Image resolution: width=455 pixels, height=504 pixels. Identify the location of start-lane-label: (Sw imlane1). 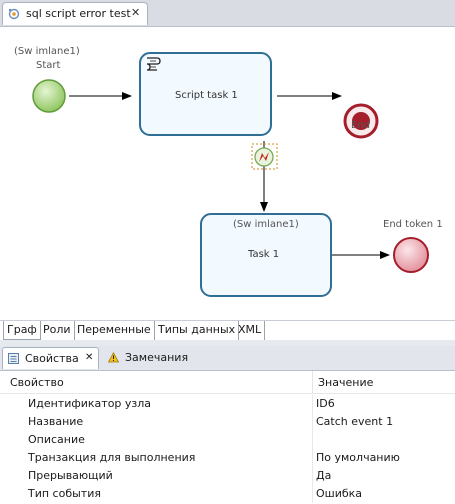
(47, 51).